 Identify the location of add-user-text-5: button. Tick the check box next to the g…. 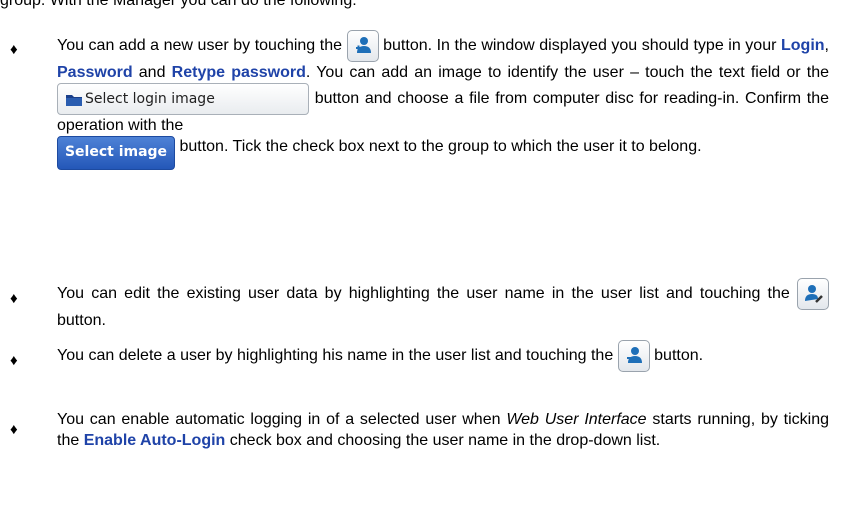
(440, 146).